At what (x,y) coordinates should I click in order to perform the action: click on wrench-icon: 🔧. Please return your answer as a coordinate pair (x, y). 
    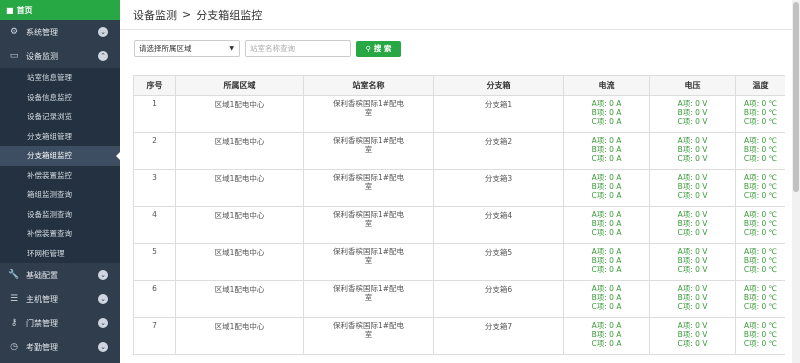
    Looking at the image, I should click on (14, 275).